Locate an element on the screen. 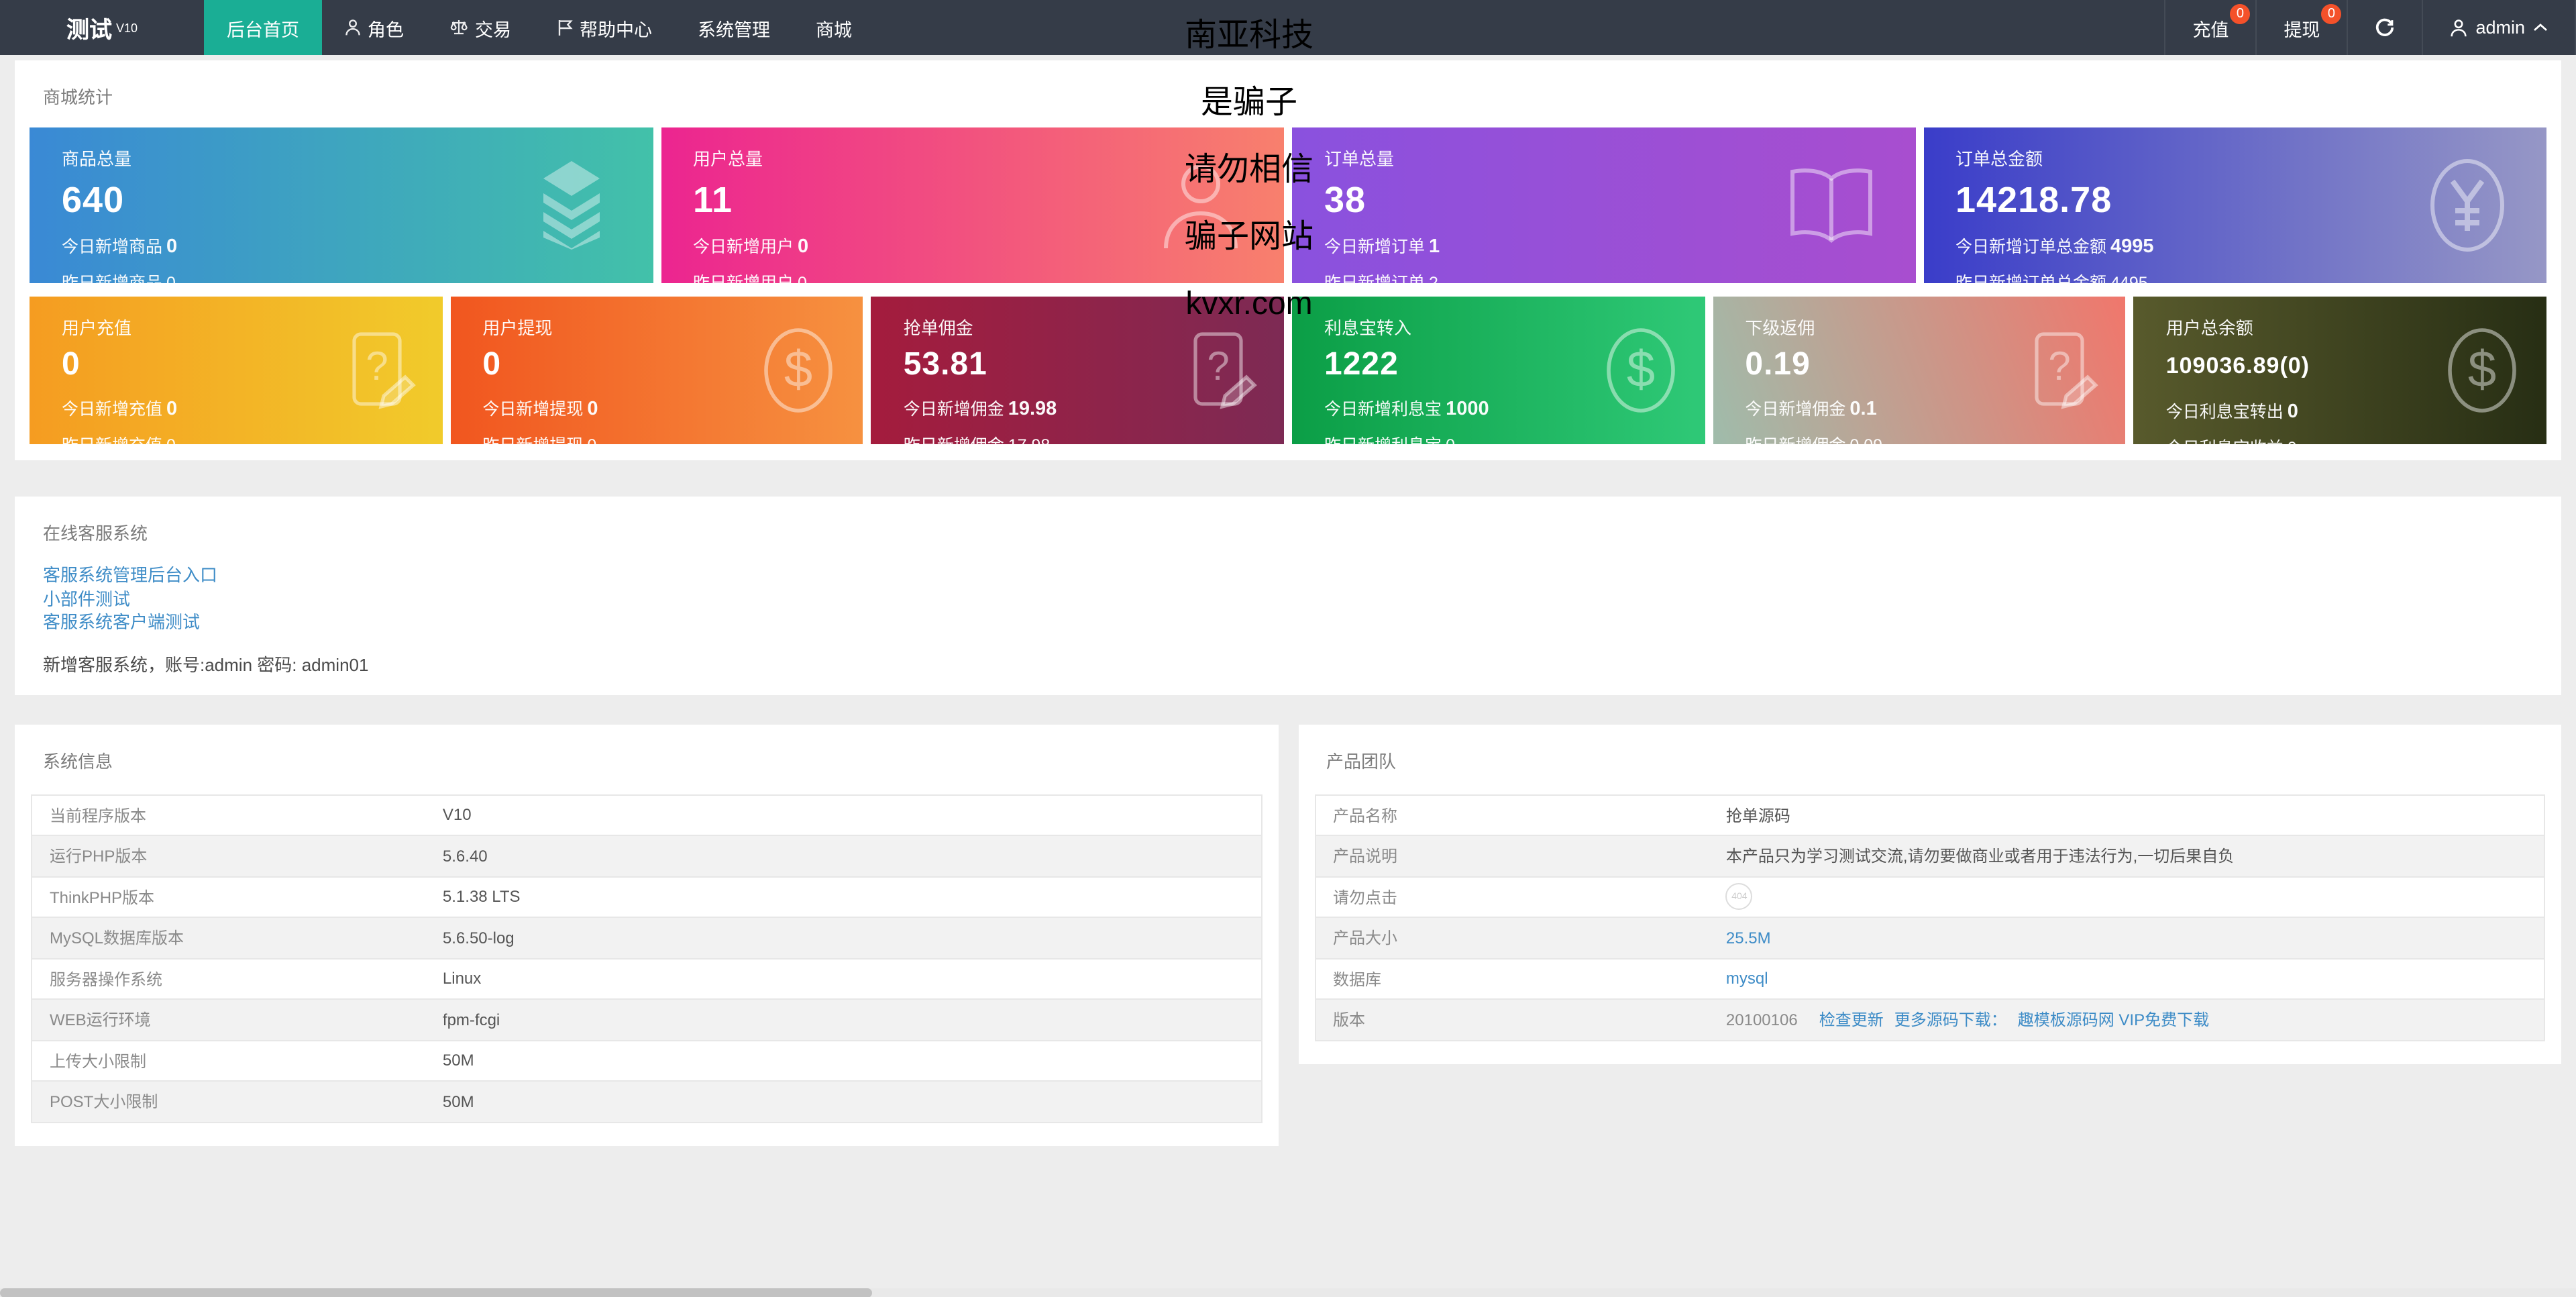 This screenshot has width=2576, height=1297. service-admin-link: 客服系统管理后台入口 is located at coordinates (1288, 575).